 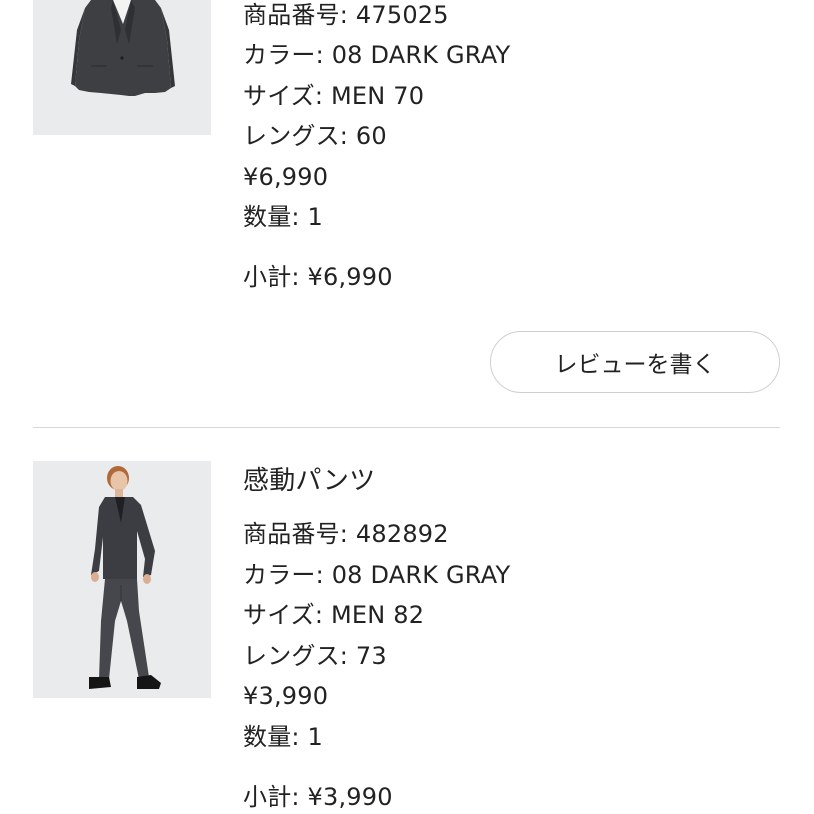 I want to click on product-number: 商品番号: 475025, so click(x=346, y=15).